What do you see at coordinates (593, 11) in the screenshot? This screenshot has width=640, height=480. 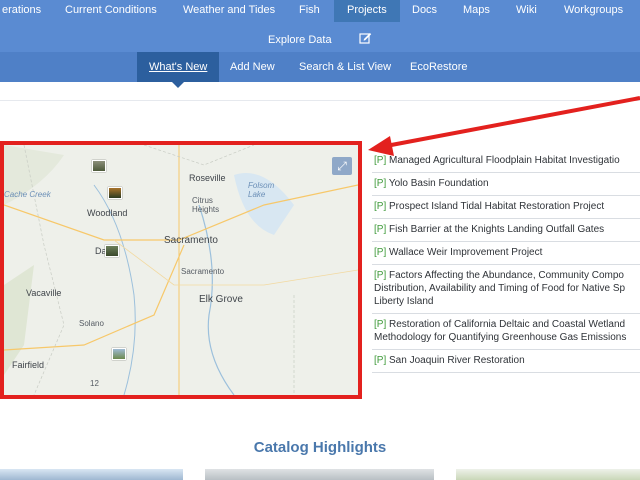 I see `nav-item-workgroups: Workgroups` at bounding box center [593, 11].